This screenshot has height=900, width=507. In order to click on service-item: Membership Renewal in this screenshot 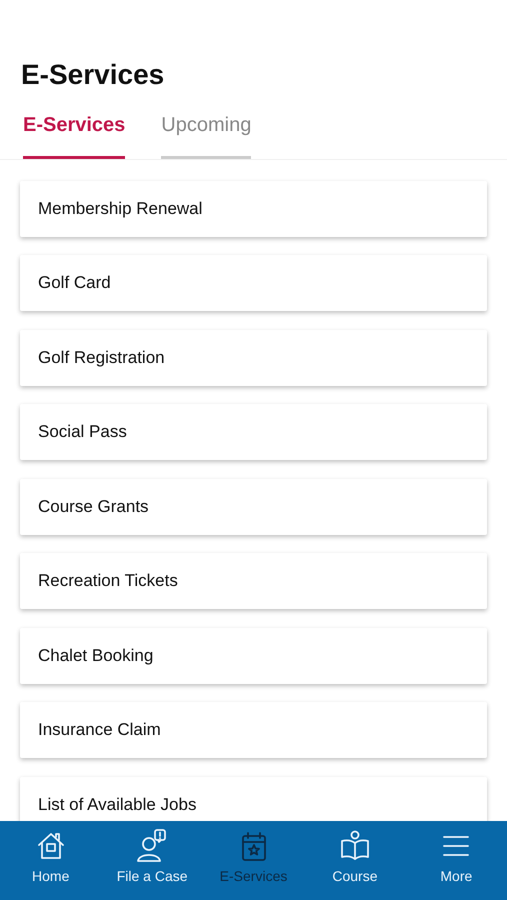, I will do `click(253, 208)`.